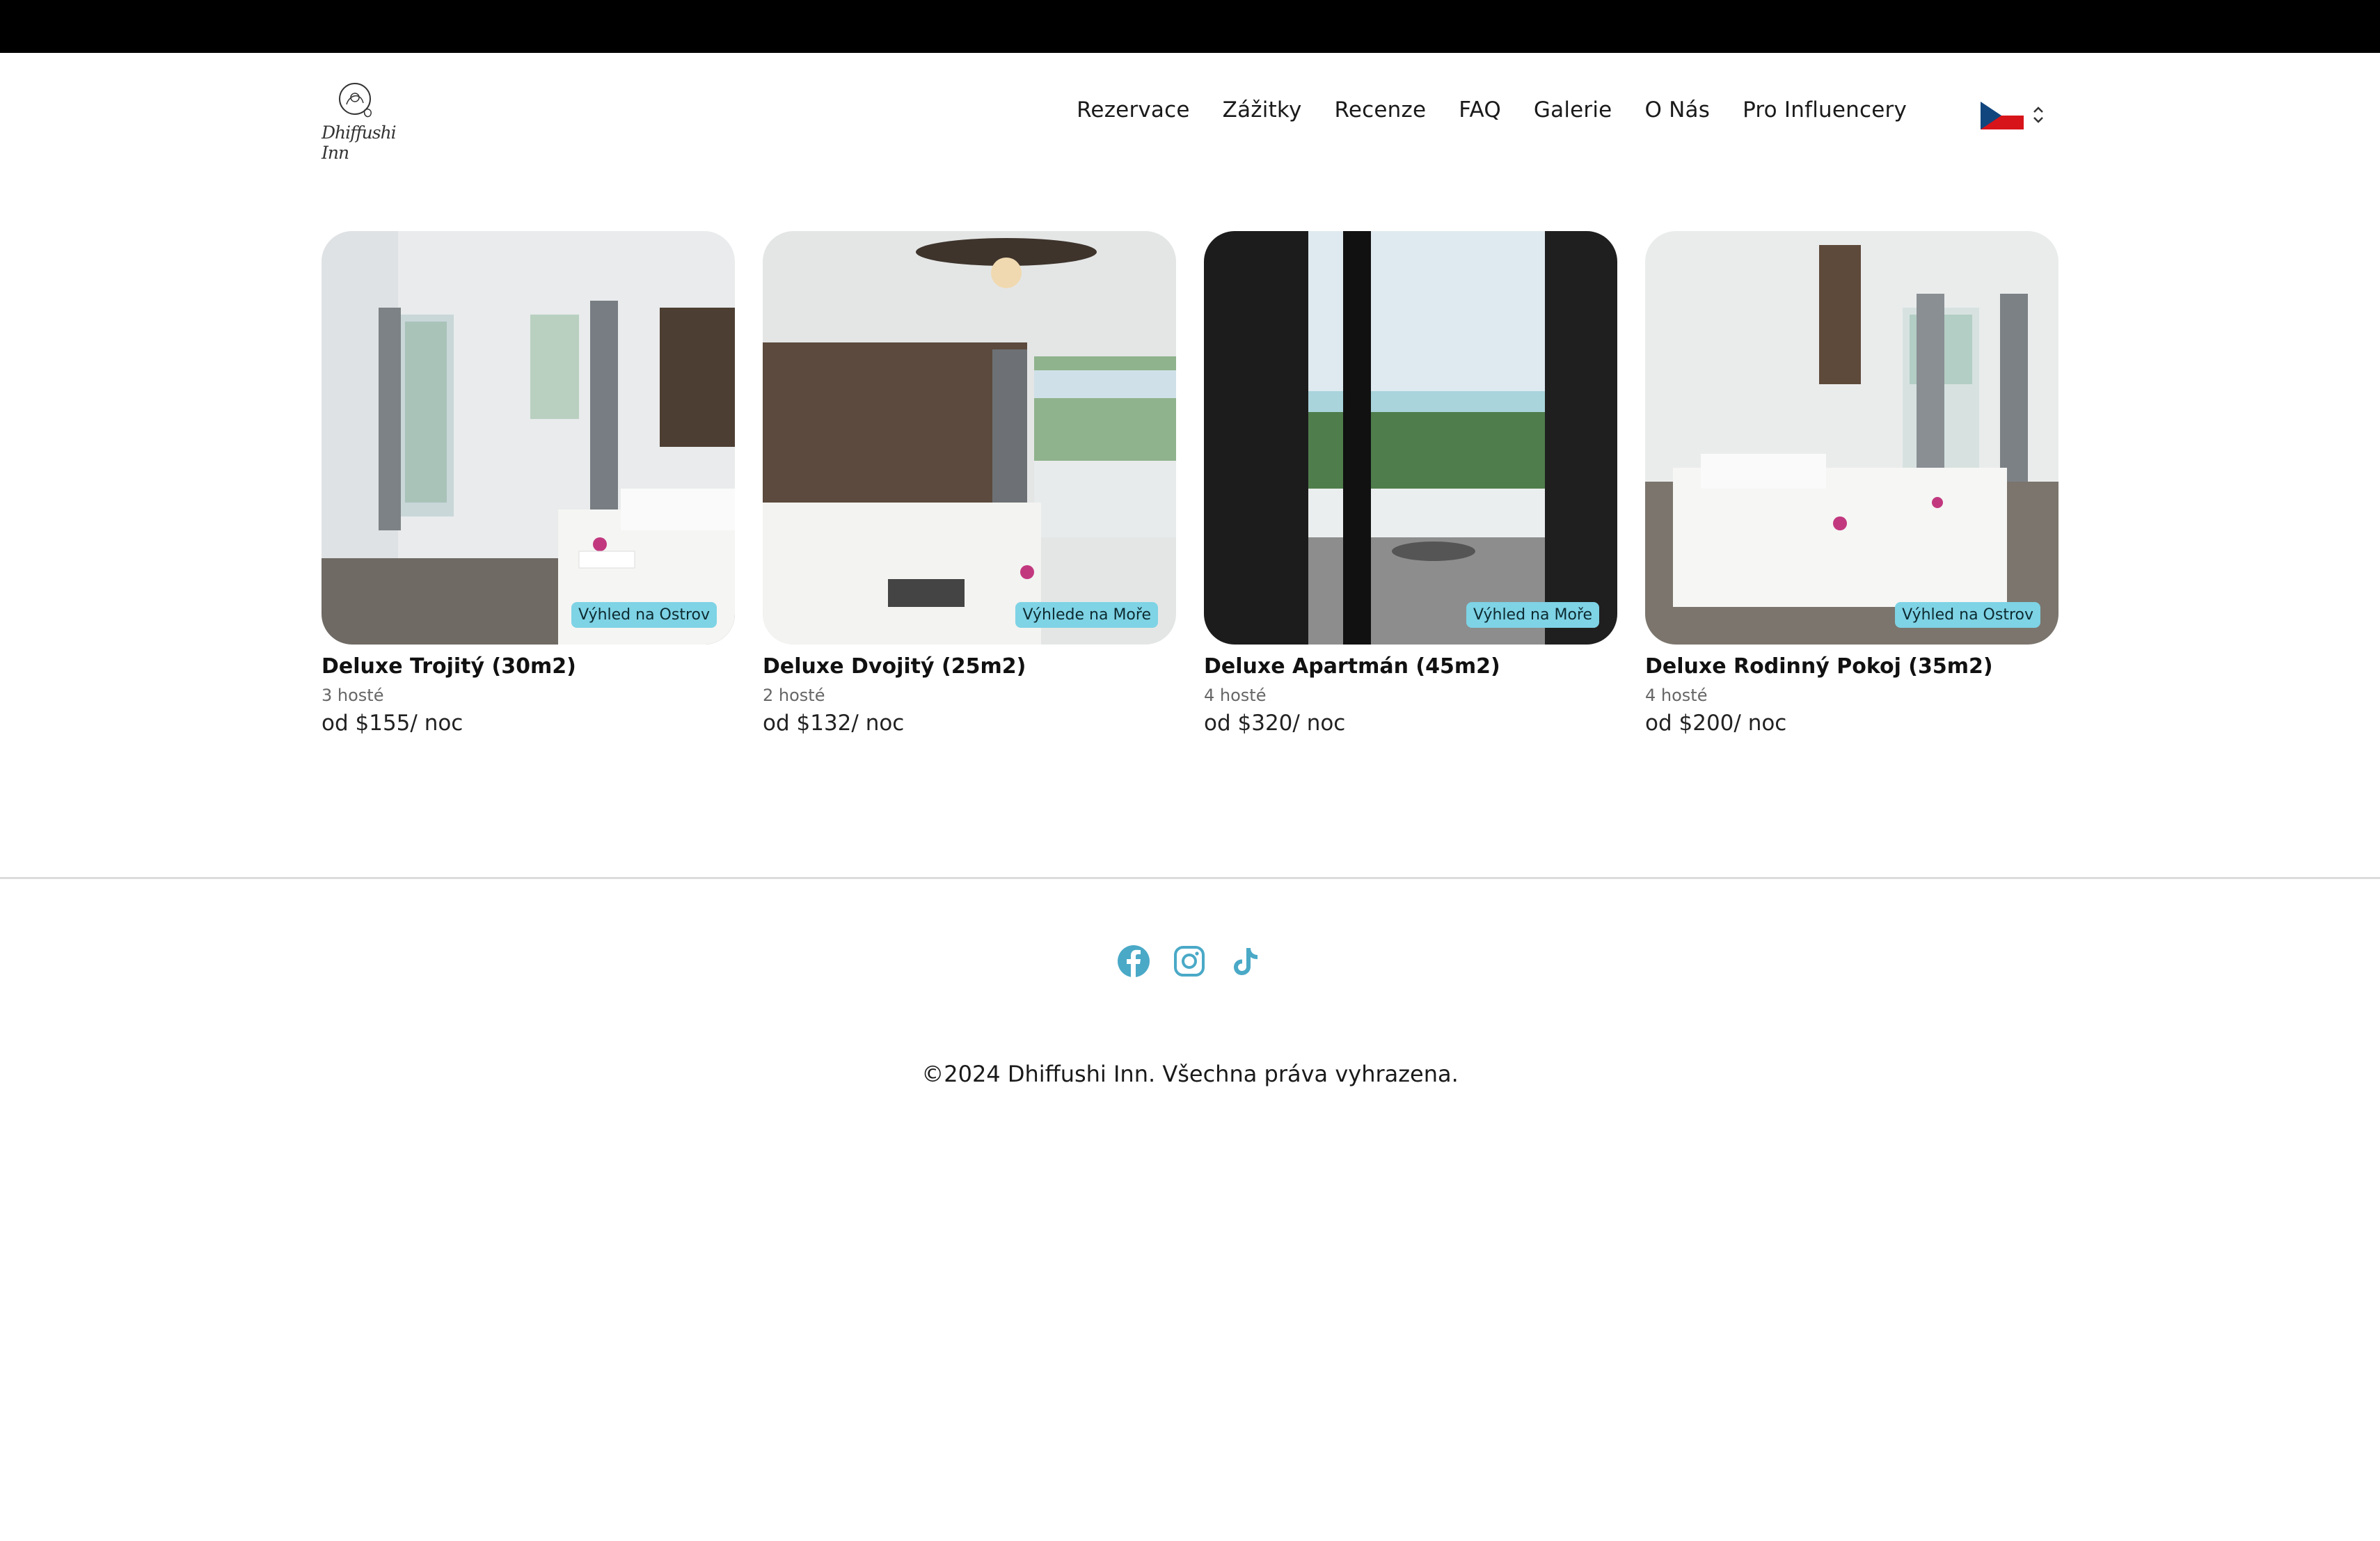 The image size is (2380, 1541). Describe the element at coordinates (2002, 115) in the screenshot. I see `czech-flag-icon` at that location.